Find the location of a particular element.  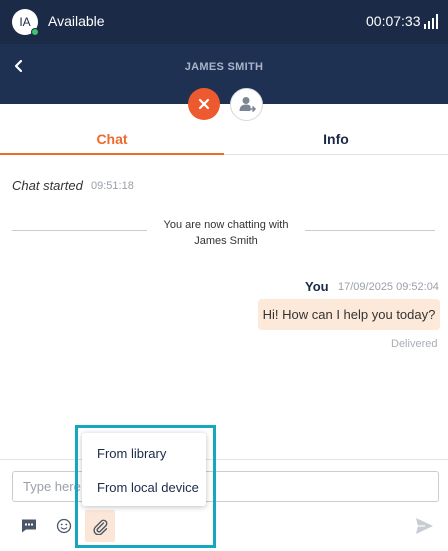

transfer-icon is located at coordinates (247, 104).